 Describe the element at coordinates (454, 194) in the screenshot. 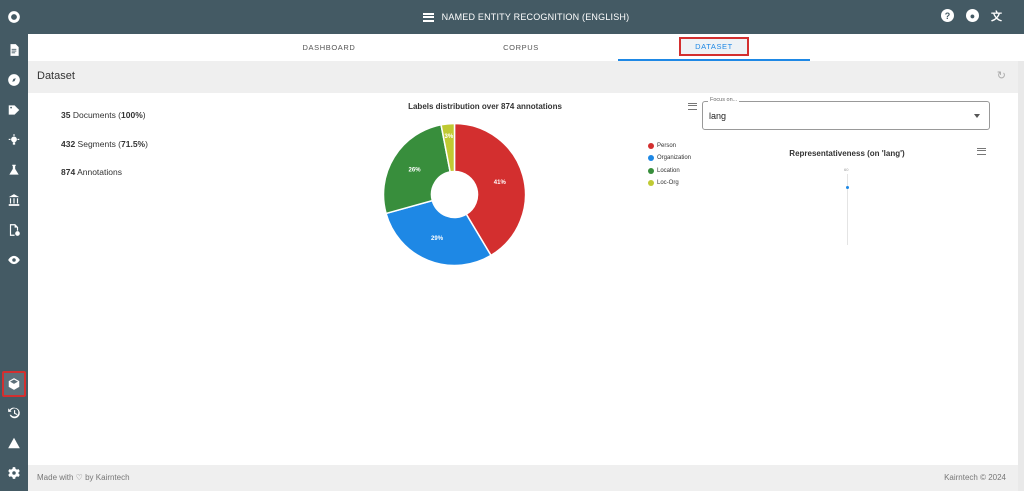

I see `labels-donut-chart: 41% 29% 26% 3%` at that location.